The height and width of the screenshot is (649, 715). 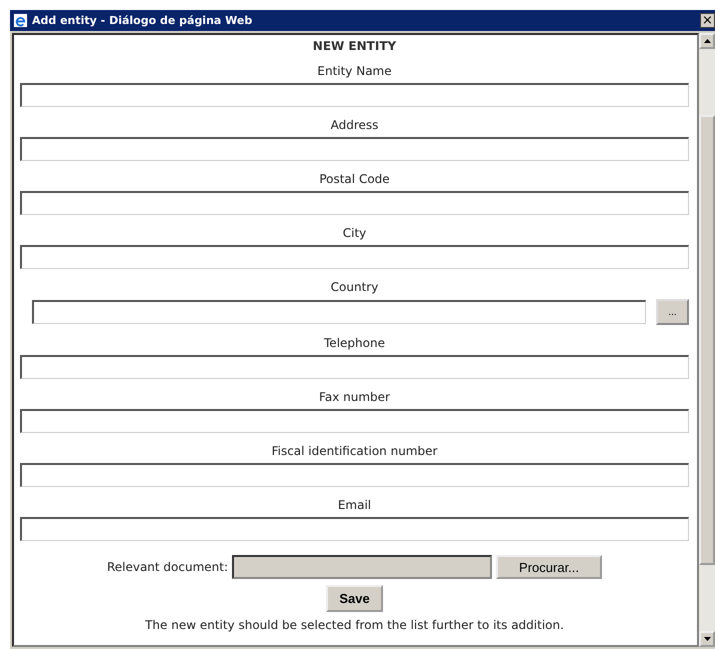 I want to click on scroll-down-button, so click(x=707, y=639).